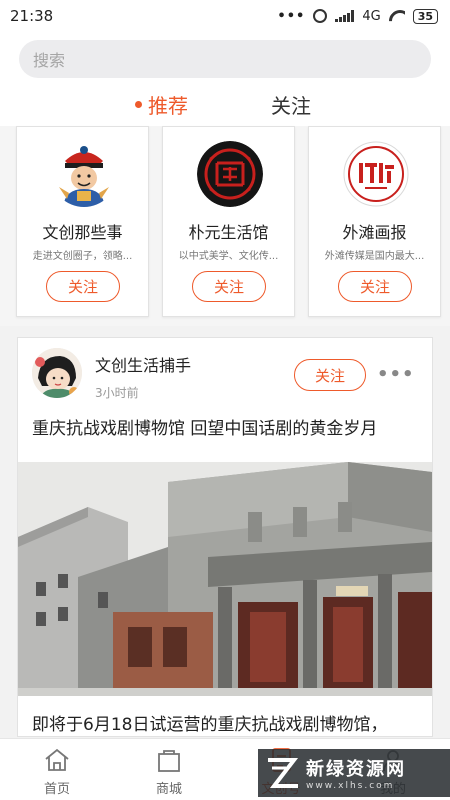 This screenshot has width=450, height=800. Describe the element at coordinates (49, 60) in the screenshot. I see `search-placeholder: 搜索` at that location.